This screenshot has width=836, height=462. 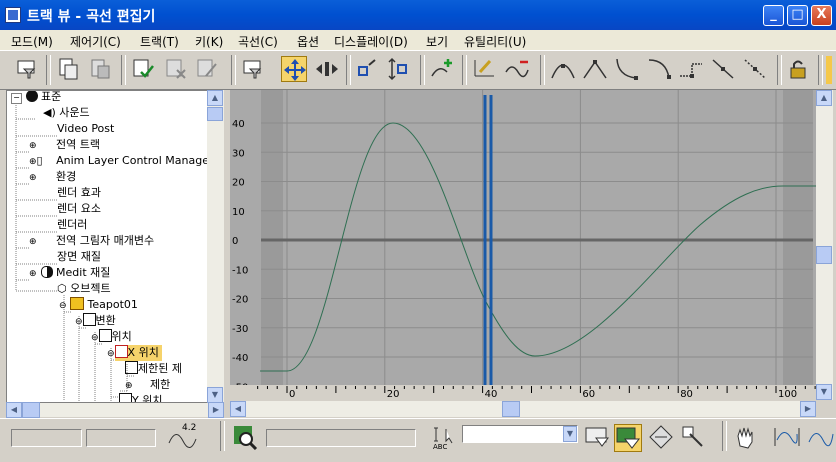 I want to click on add-keys-icon, so click(x=442, y=69).